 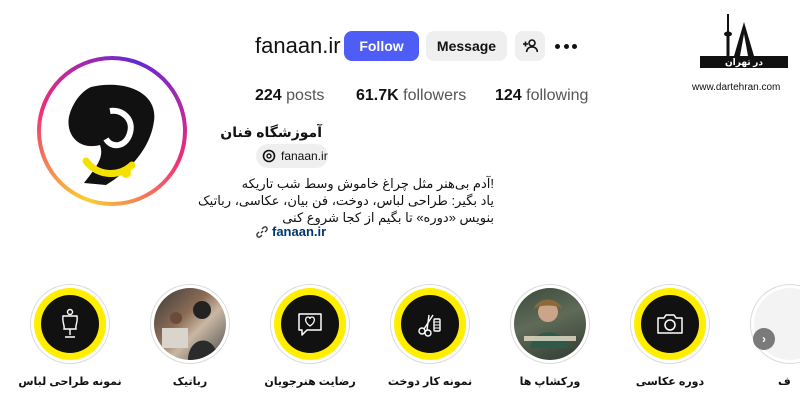 What do you see at coordinates (744, 62) in the screenshot?
I see `logo-text: در تهران` at bounding box center [744, 62].